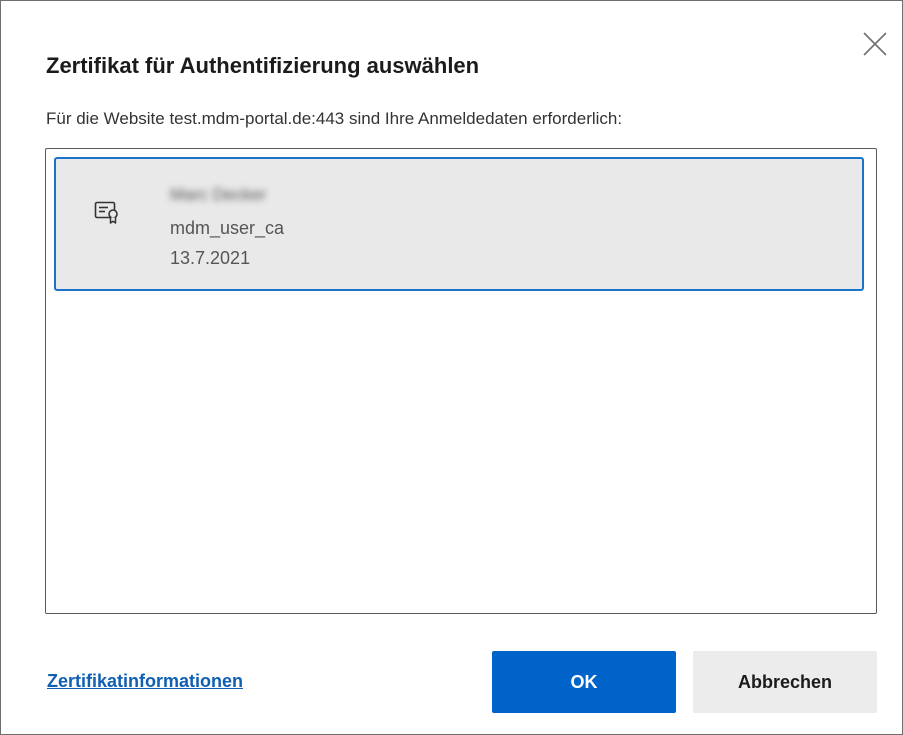  I want to click on close-icon, so click(875, 44).